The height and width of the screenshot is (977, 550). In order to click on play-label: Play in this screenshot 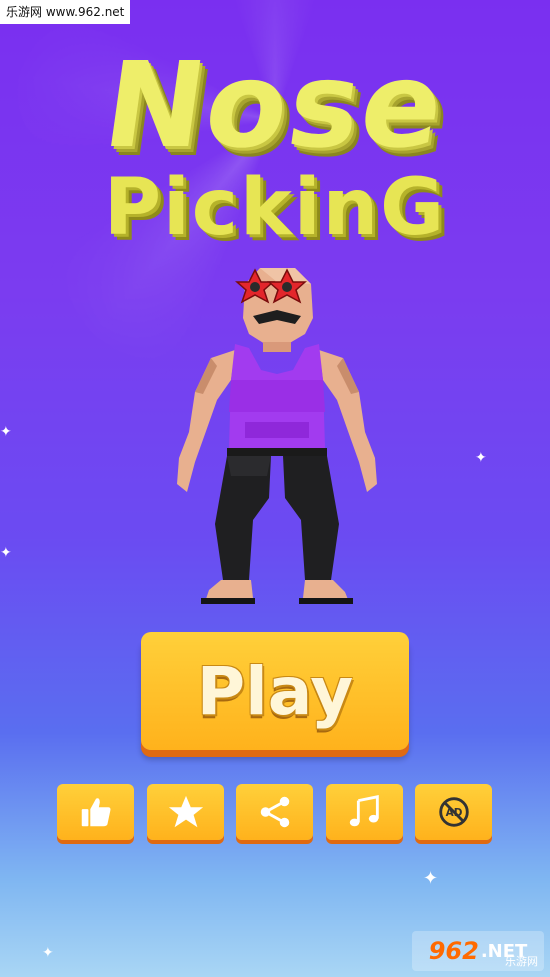, I will do `click(275, 691)`.